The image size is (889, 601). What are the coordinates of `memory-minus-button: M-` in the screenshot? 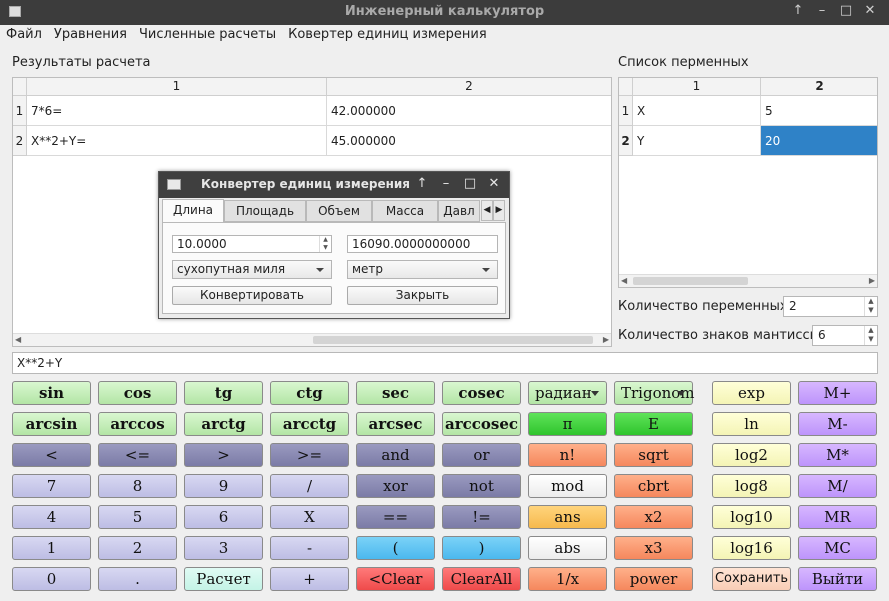 It's located at (837, 424).